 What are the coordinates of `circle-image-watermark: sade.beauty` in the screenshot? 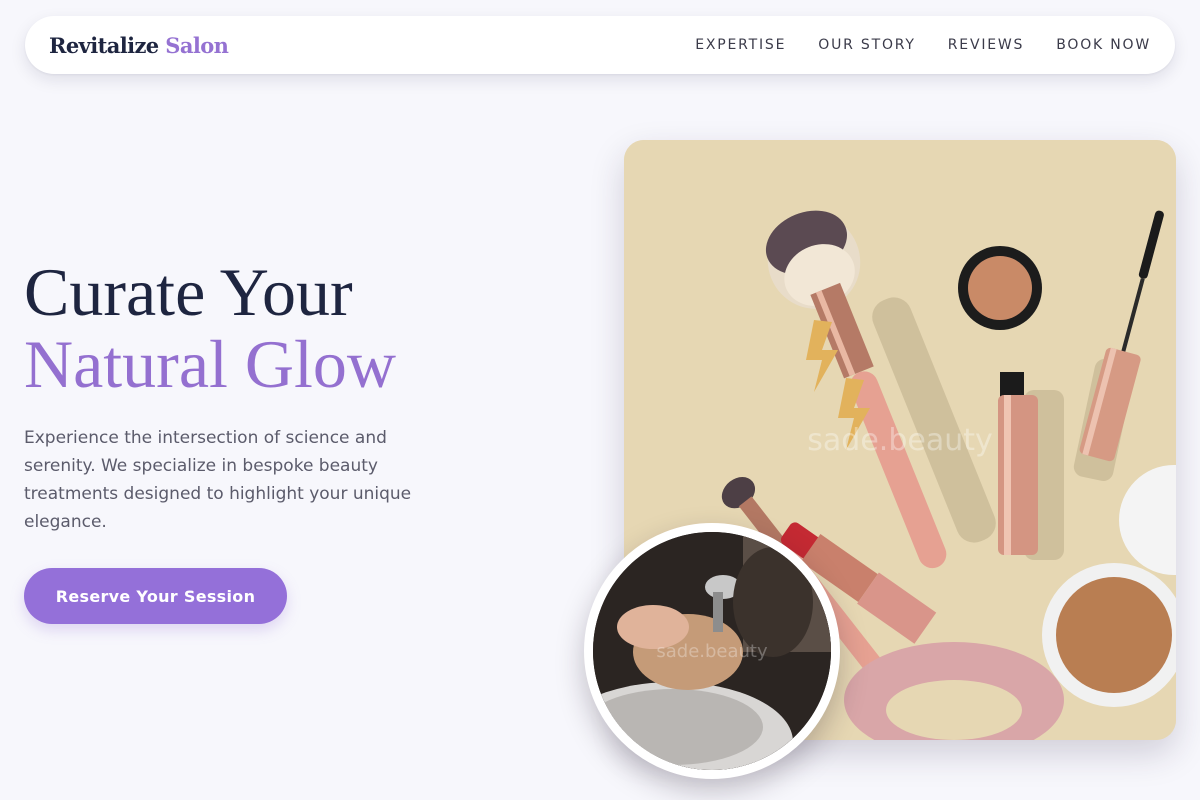 It's located at (712, 651).